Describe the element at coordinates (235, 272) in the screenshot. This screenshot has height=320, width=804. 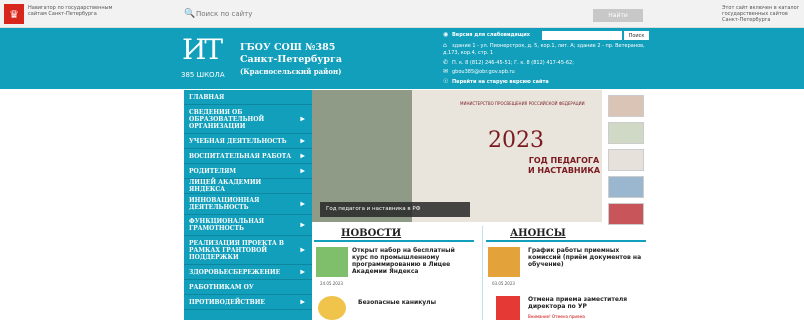
I see `sidebar-item-label: ЗДОРОВЬЕСБЕРЕЖЕНИЕ` at that location.